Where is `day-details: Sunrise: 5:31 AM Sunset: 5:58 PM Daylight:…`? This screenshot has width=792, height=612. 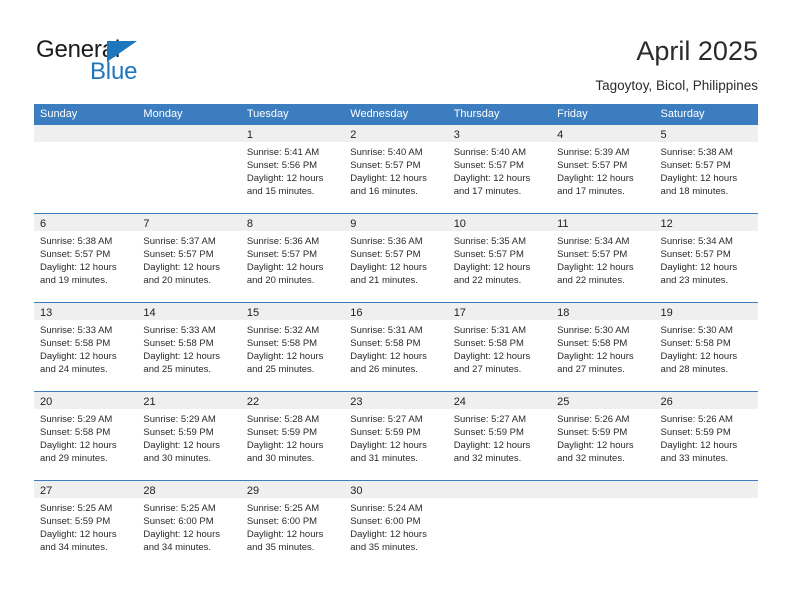
day-details: Sunrise: 5:31 AM Sunset: 5:58 PM Daylight:… is located at coordinates (395, 348).